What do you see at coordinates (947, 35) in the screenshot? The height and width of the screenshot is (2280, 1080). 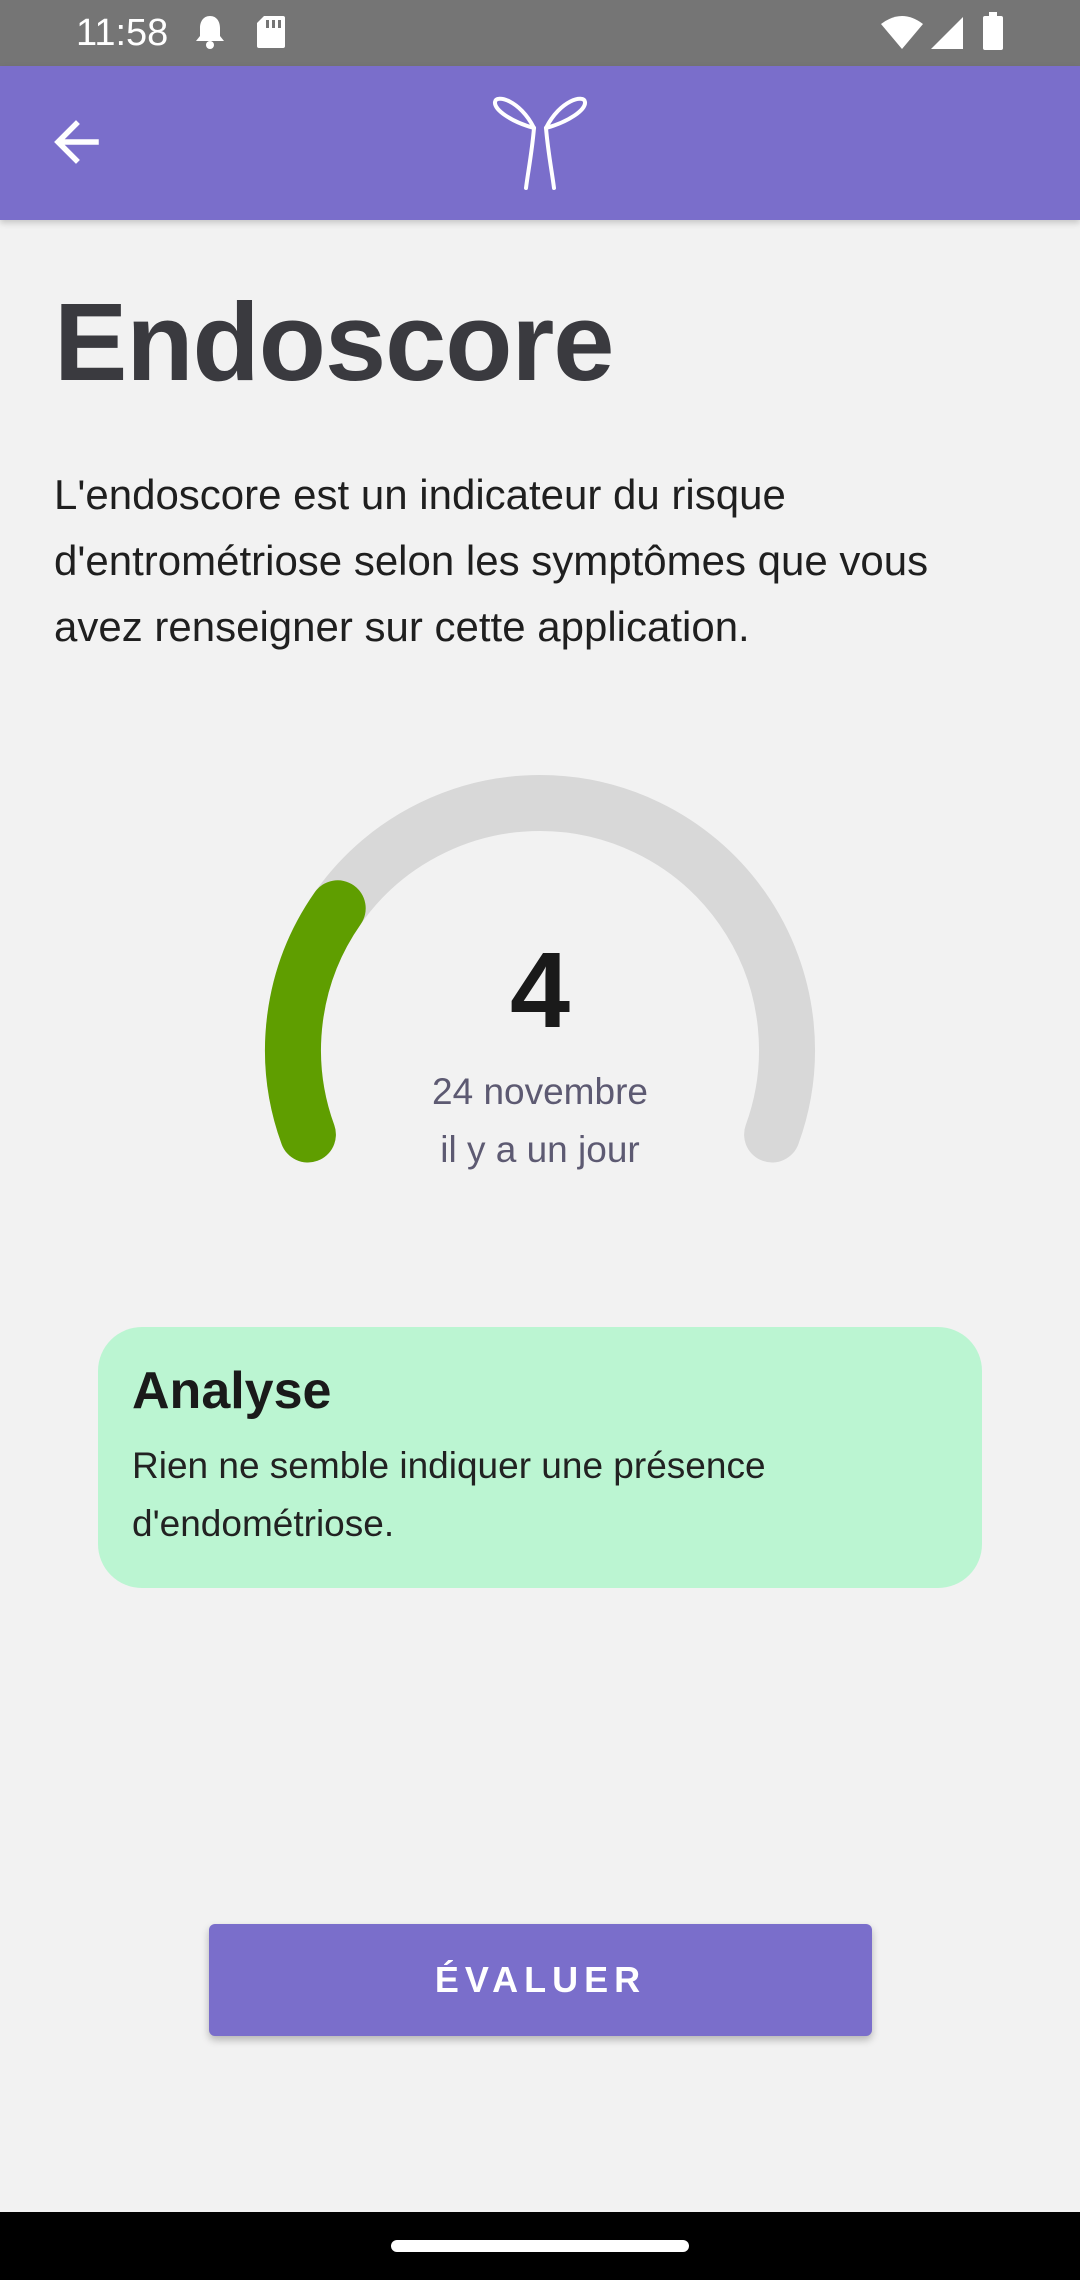 I see `signal-icon` at bounding box center [947, 35].